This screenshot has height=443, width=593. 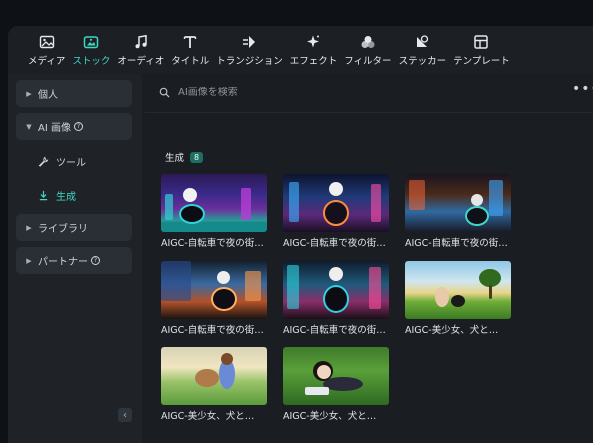 What do you see at coordinates (481, 42) in the screenshot?
I see `template-icon` at bounding box center [481, 42].